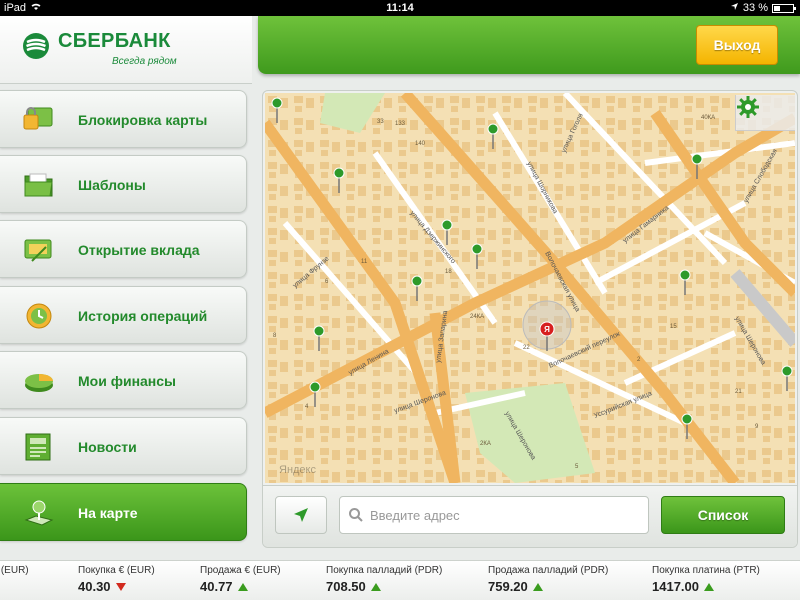 The height and width of the screenshot is (600, 800). What do you see at coordinates (485, 444) in the screenshot?
I see `svg-text: 2КА` at bounding box center [485, 444].